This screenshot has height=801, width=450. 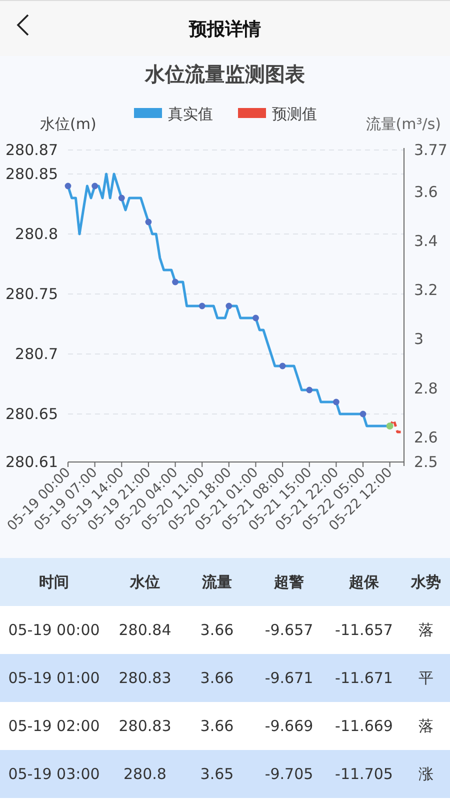 What do you see at coordinates (68, 124) in the screenshot?
I see `axis-title: 水位(m)` at bounding box center [68, 124].